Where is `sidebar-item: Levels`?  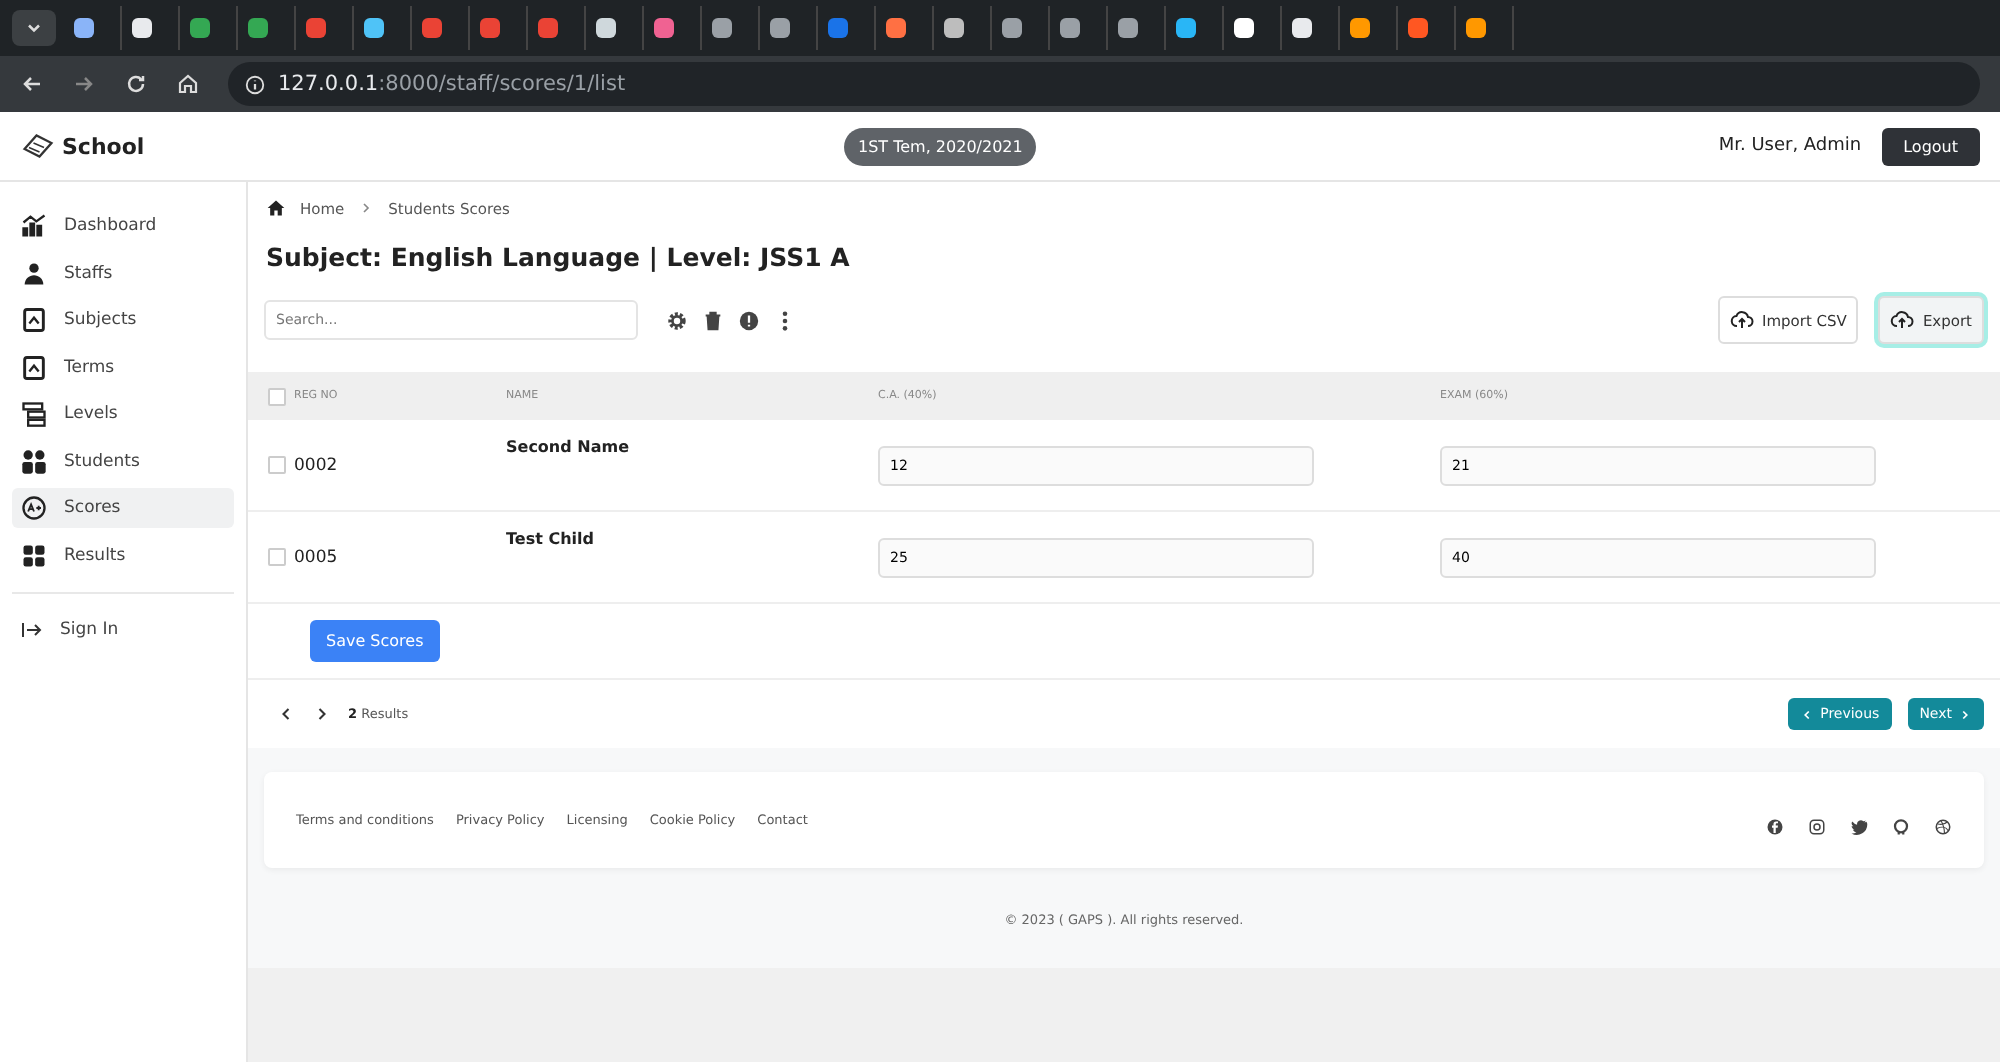
sidebar-item: Levels is located at coordinates (123, 414).